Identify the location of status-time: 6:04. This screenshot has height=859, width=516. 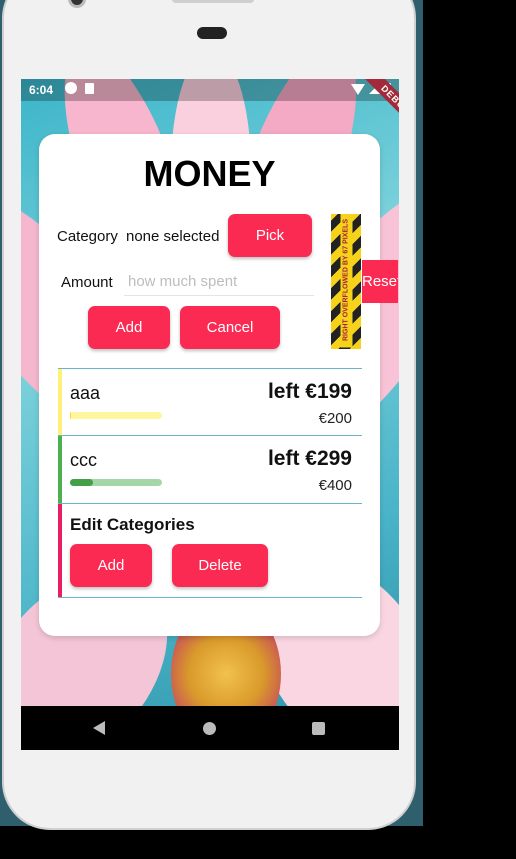
(41, 90).